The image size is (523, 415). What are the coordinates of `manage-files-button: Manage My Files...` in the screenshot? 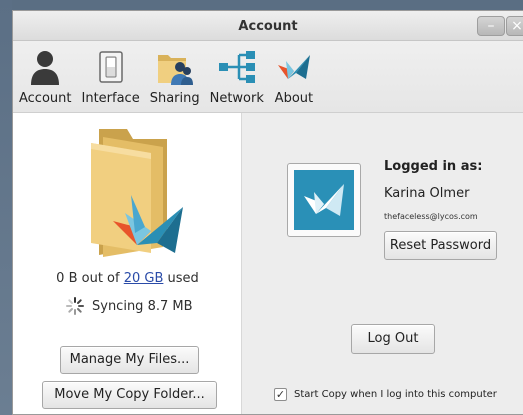 It's located at (129, 360).